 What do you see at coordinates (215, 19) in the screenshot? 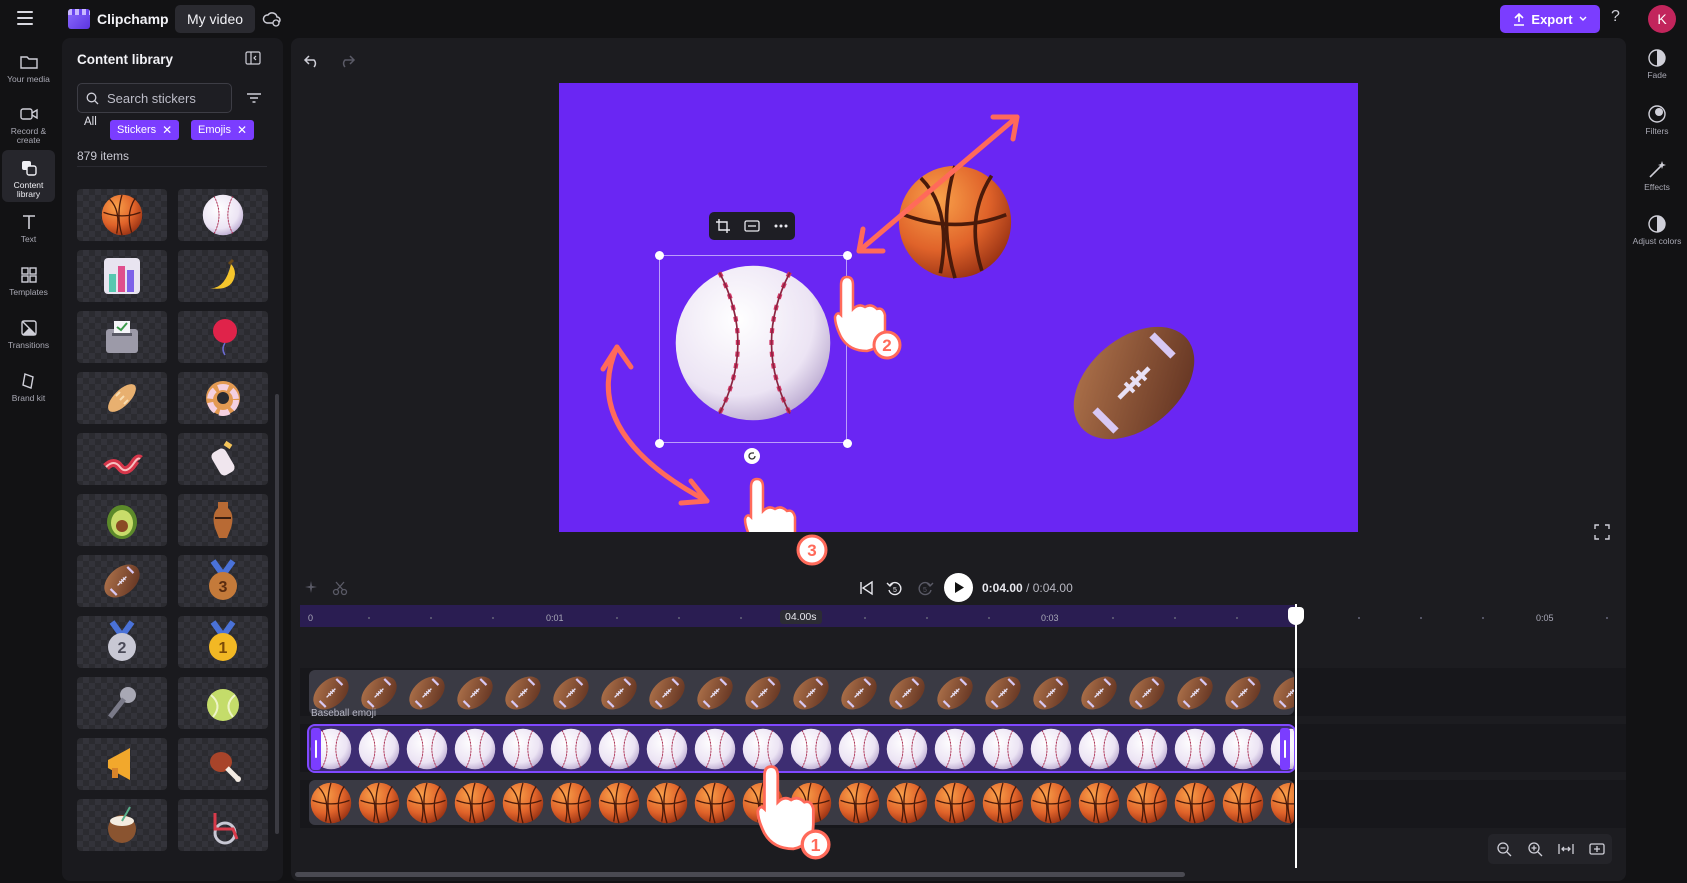
I see `project-name-field: My video` at bounding box center [215, 19].